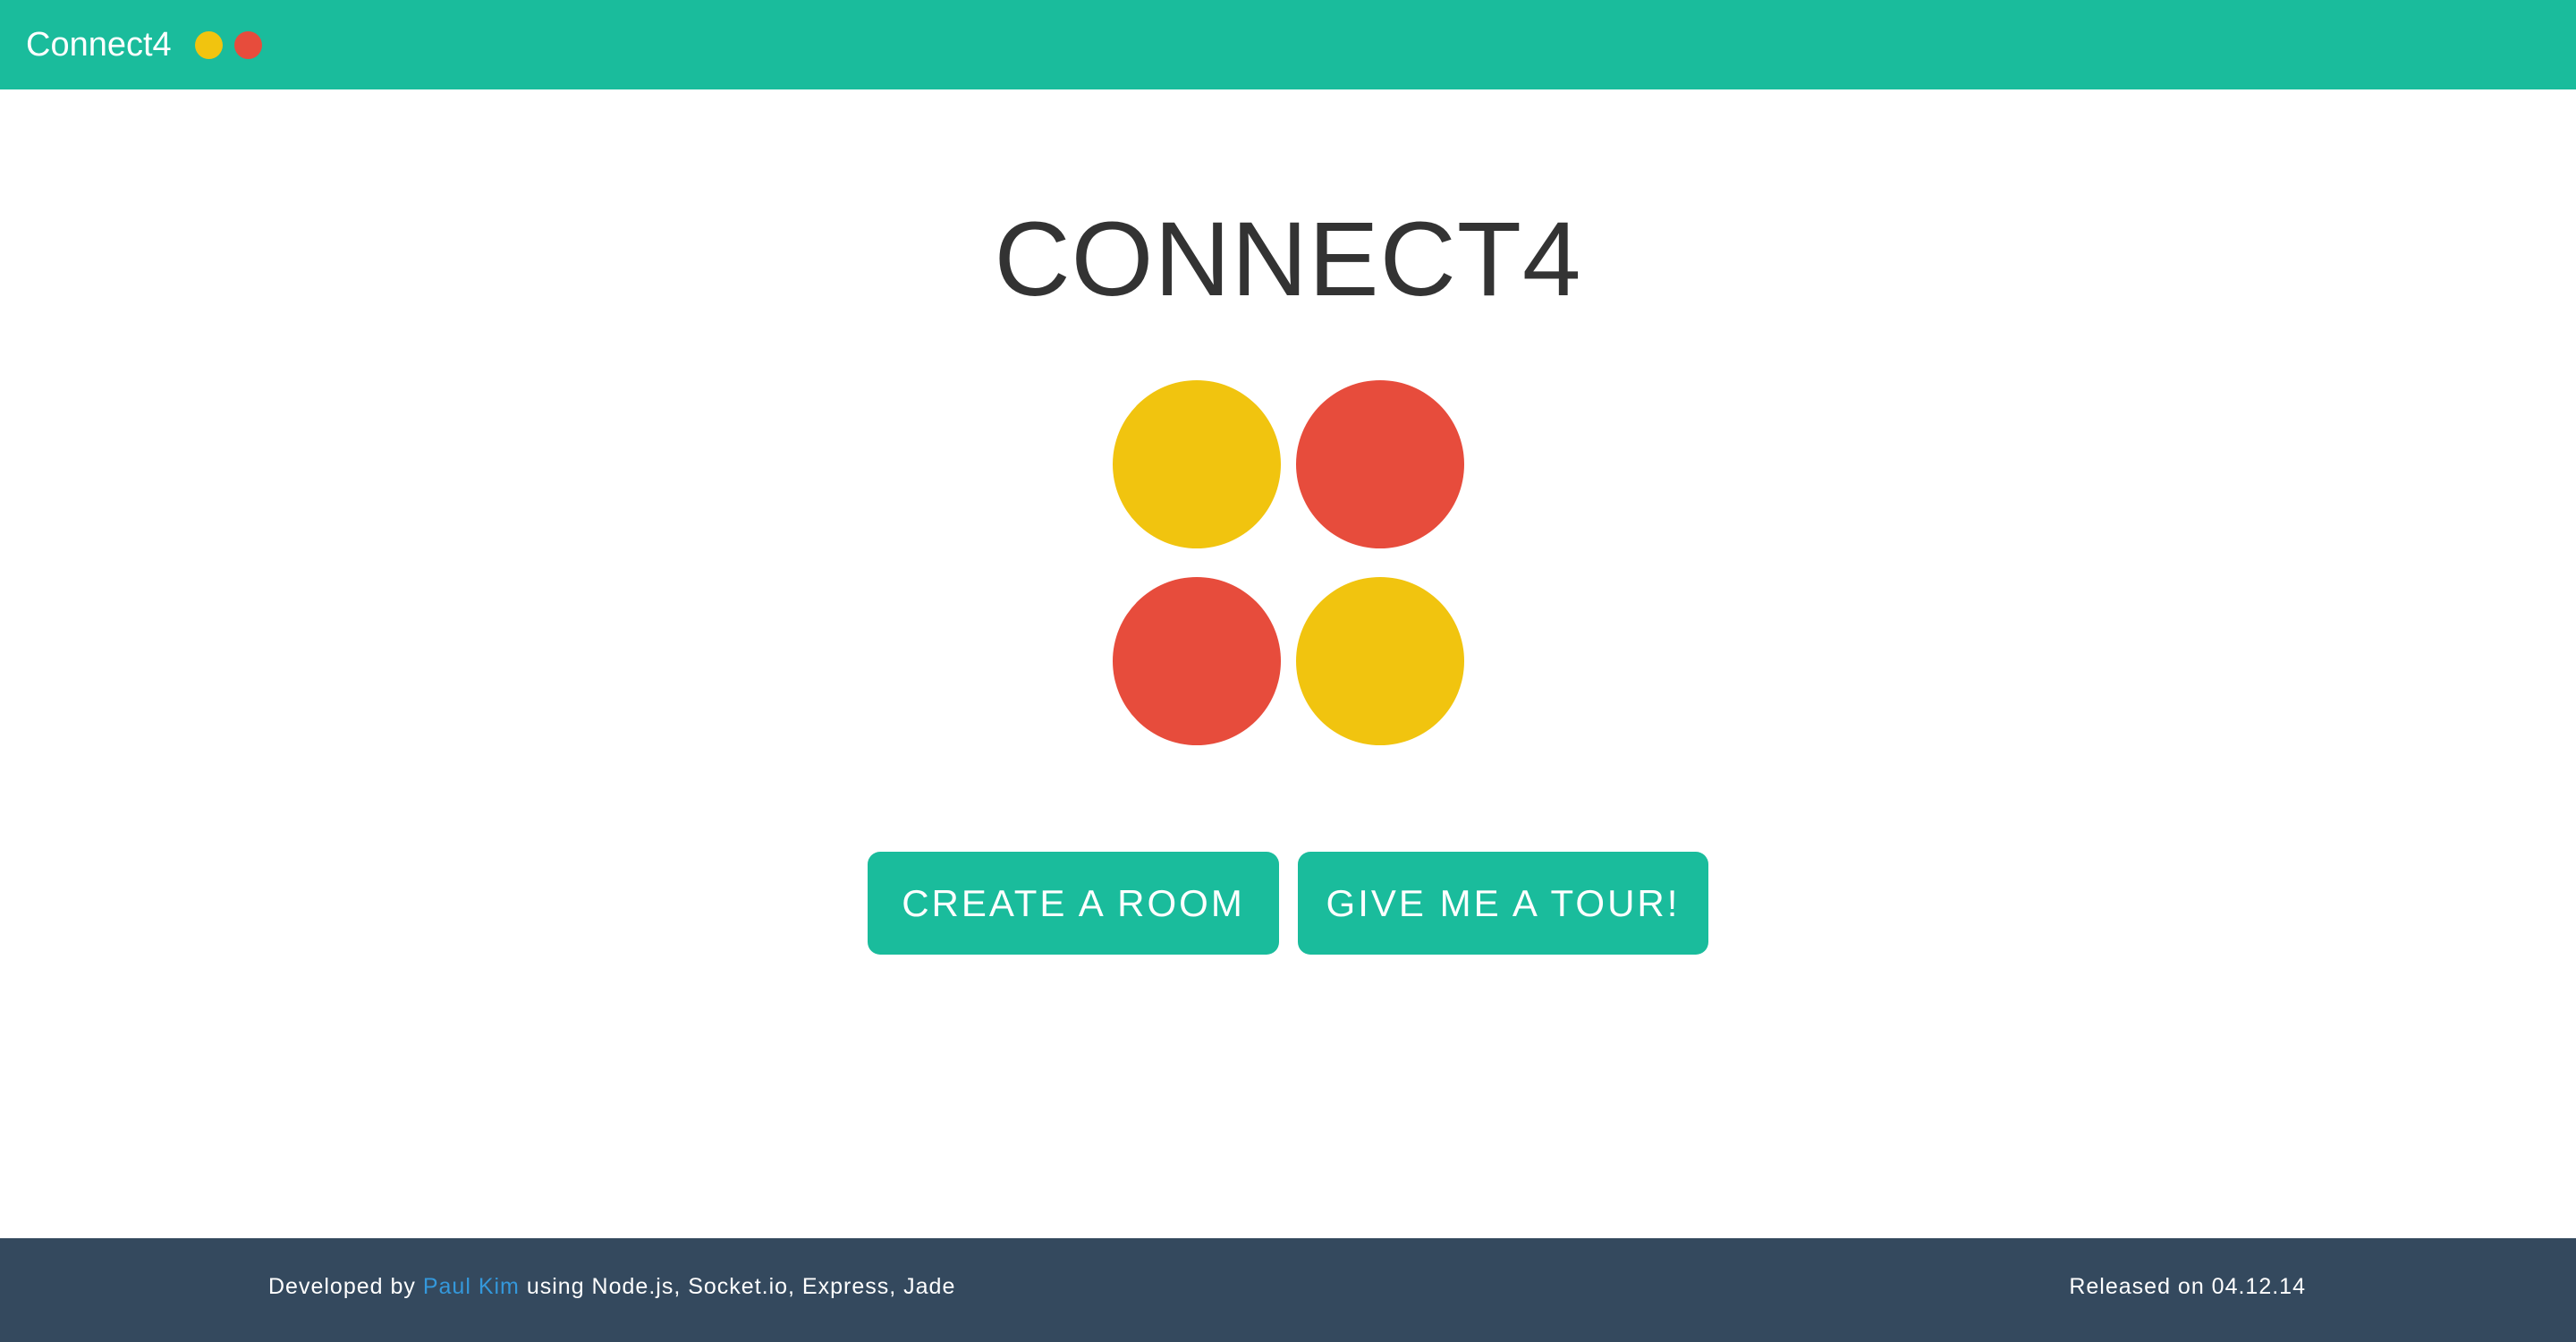  What do you see at coordinates (342, 1286) in the screenshot?
I see `developed-by-label: Developed by` at bounding box center [342, 1286].